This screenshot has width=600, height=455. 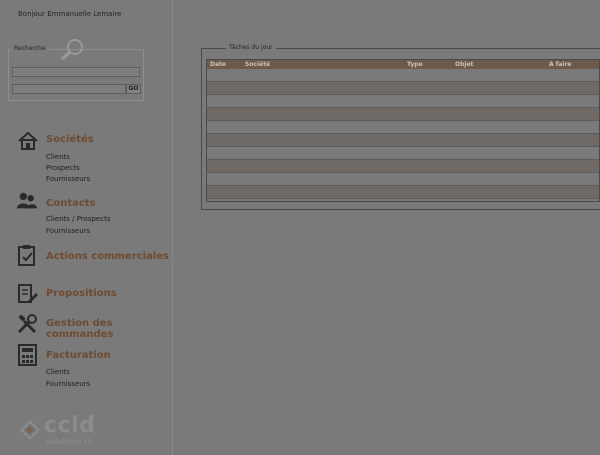 I want to click on logo-wordmark: ccld, so click(x=70, y=425).